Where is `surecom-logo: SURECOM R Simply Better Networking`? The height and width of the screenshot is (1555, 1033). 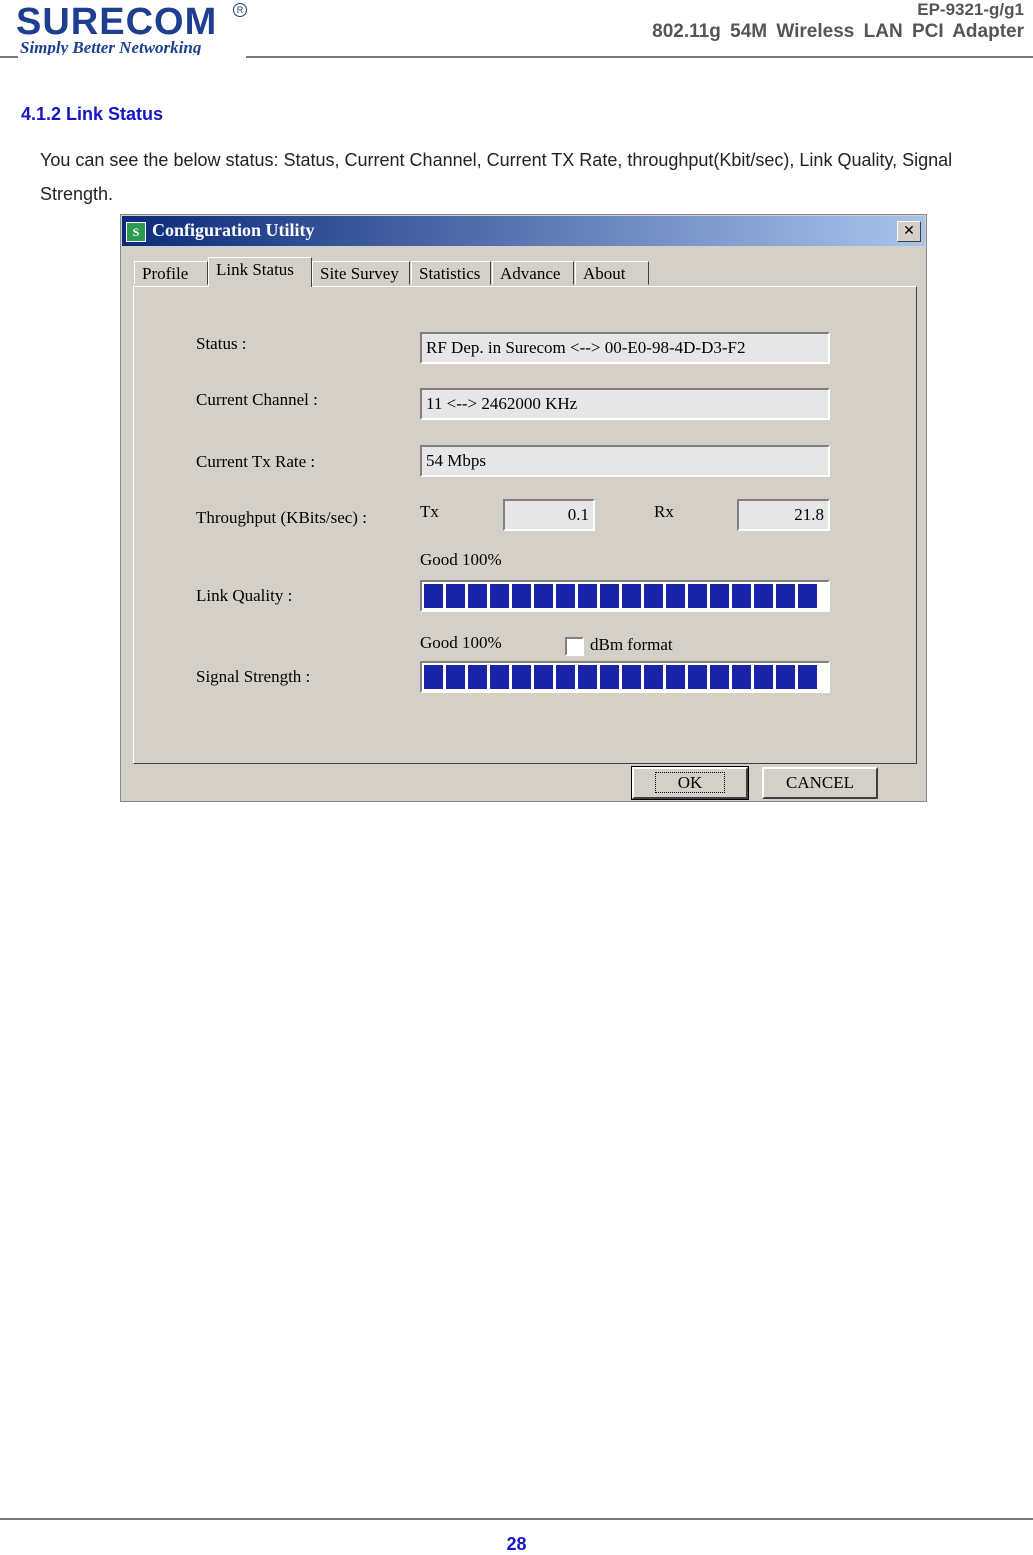
surecom-logo: SURECOM R Simply Better Networking is located at coordinates (132, 31).